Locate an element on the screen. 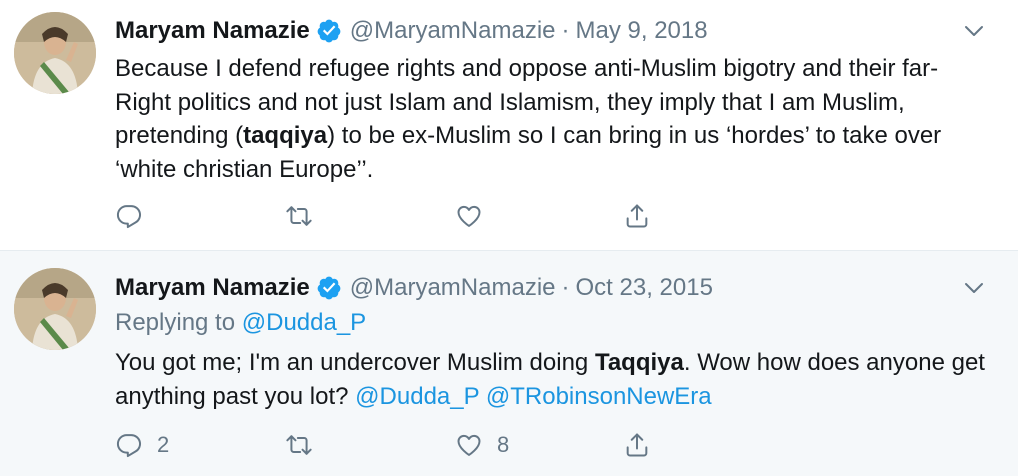 The width and height of the screenshot is (1018, 476). tweet-date: May 9, 2018 is located at coordinates (642, 31).